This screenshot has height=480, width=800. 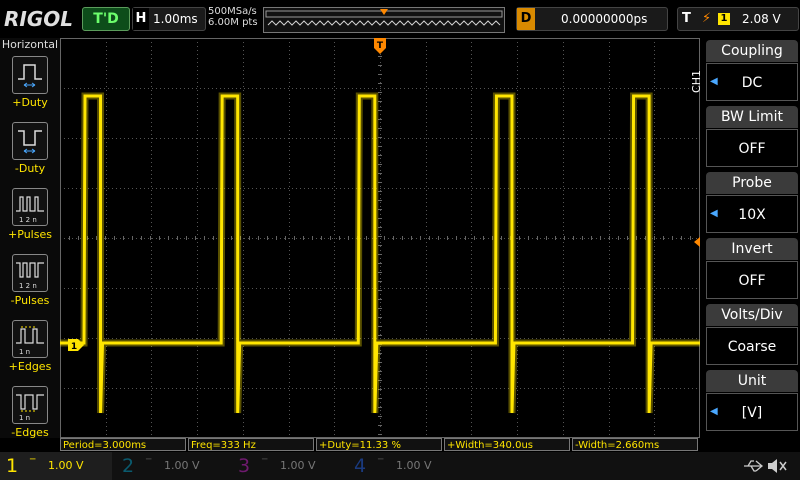 I want to click on measure-falling-edges-button: 1 n -Edges, so click(x=30, y=418).